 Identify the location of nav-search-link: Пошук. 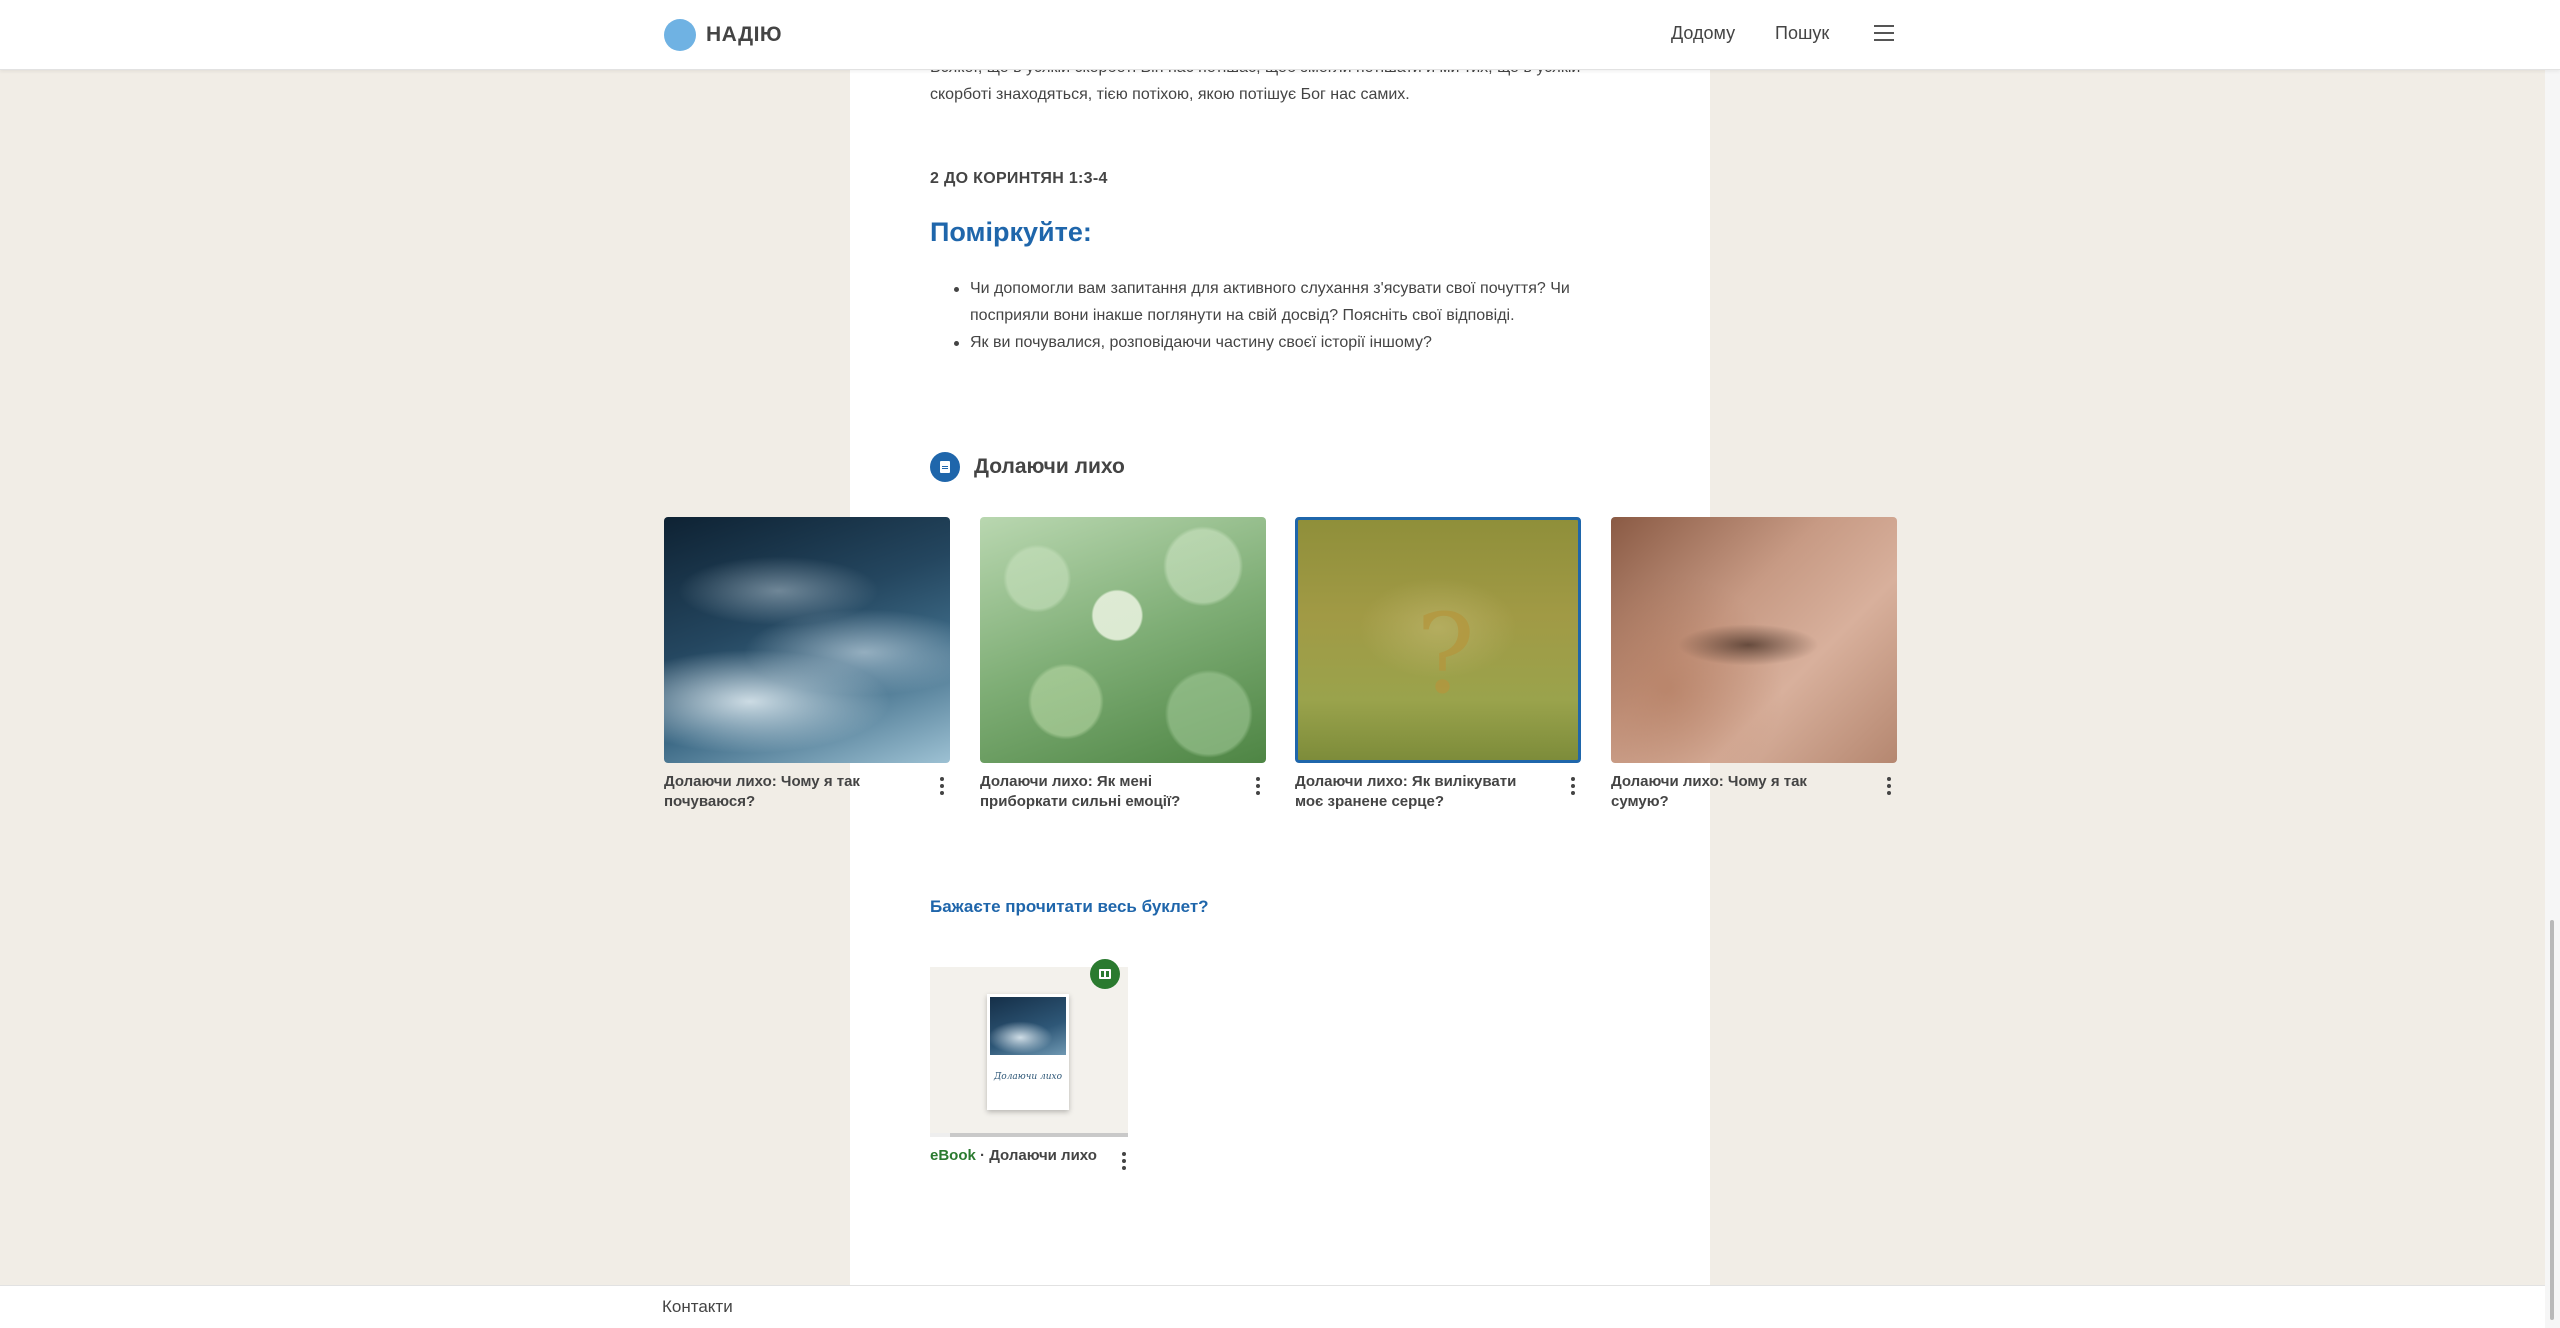
(1802, 33).